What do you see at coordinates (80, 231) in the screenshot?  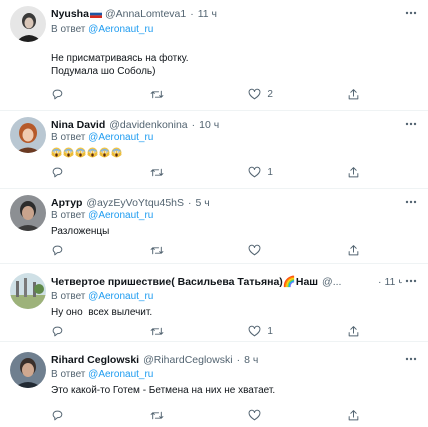 I see `tweet-text: Разложенцы` at bounding box center [80, 231].